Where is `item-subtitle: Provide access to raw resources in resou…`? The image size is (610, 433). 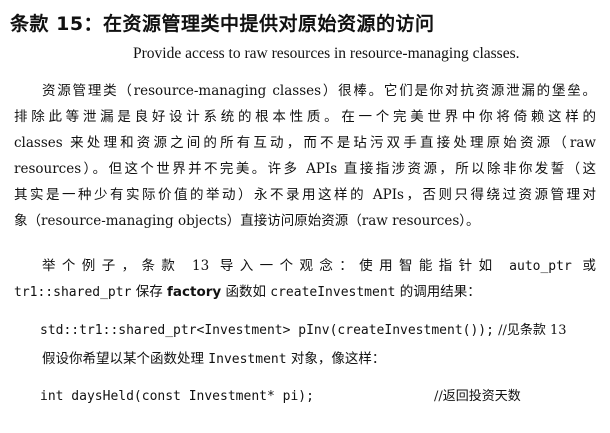 item-subtitle: Provide access to raw resources in resou… is located at coordinates (326, 53).